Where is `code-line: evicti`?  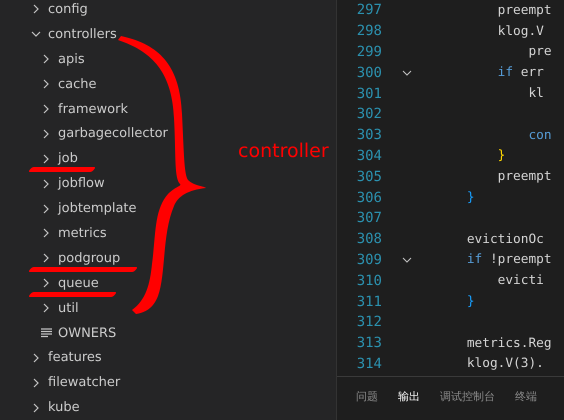
code-line: evicti is located at coordinates (520, 280).